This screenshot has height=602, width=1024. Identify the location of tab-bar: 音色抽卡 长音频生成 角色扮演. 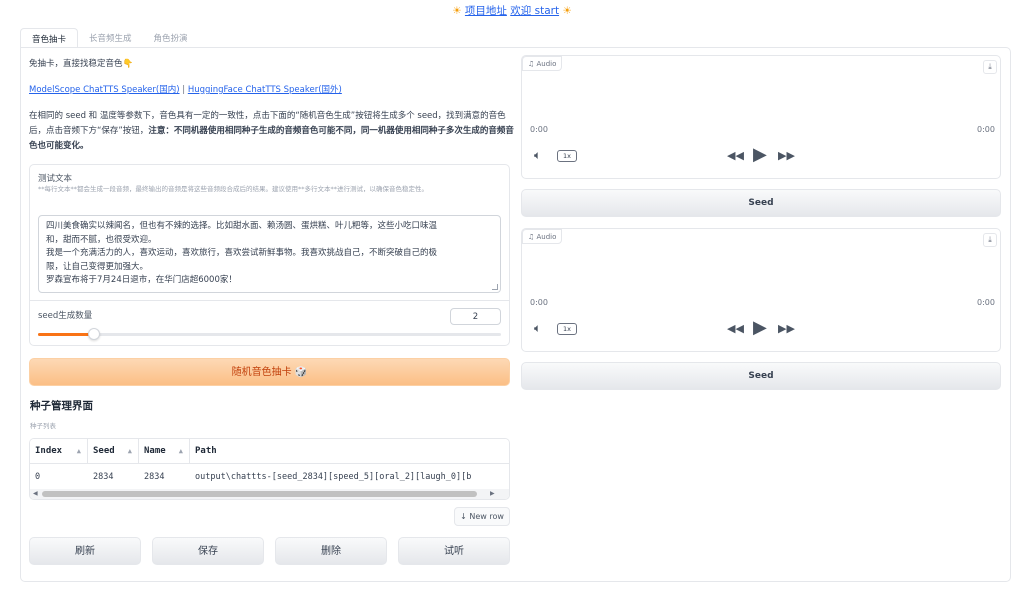
(109, 38).